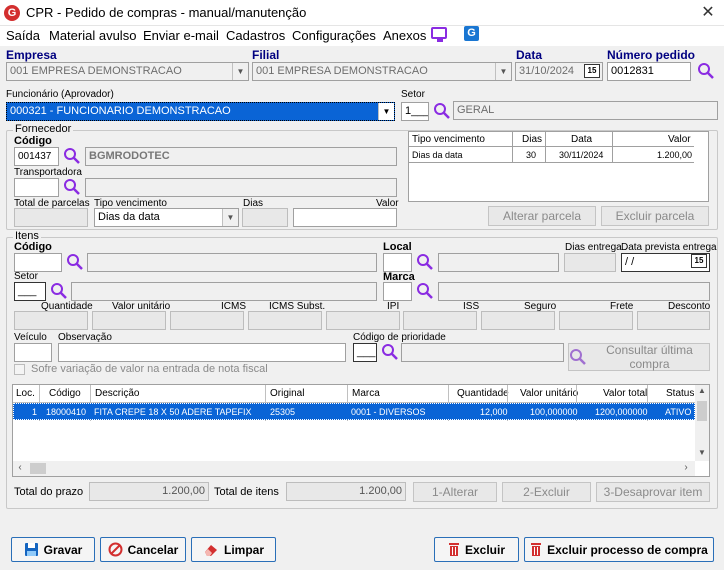 This screenshot has width=724, height=570. I want to click on search-setor-icon, so click(442, 111).